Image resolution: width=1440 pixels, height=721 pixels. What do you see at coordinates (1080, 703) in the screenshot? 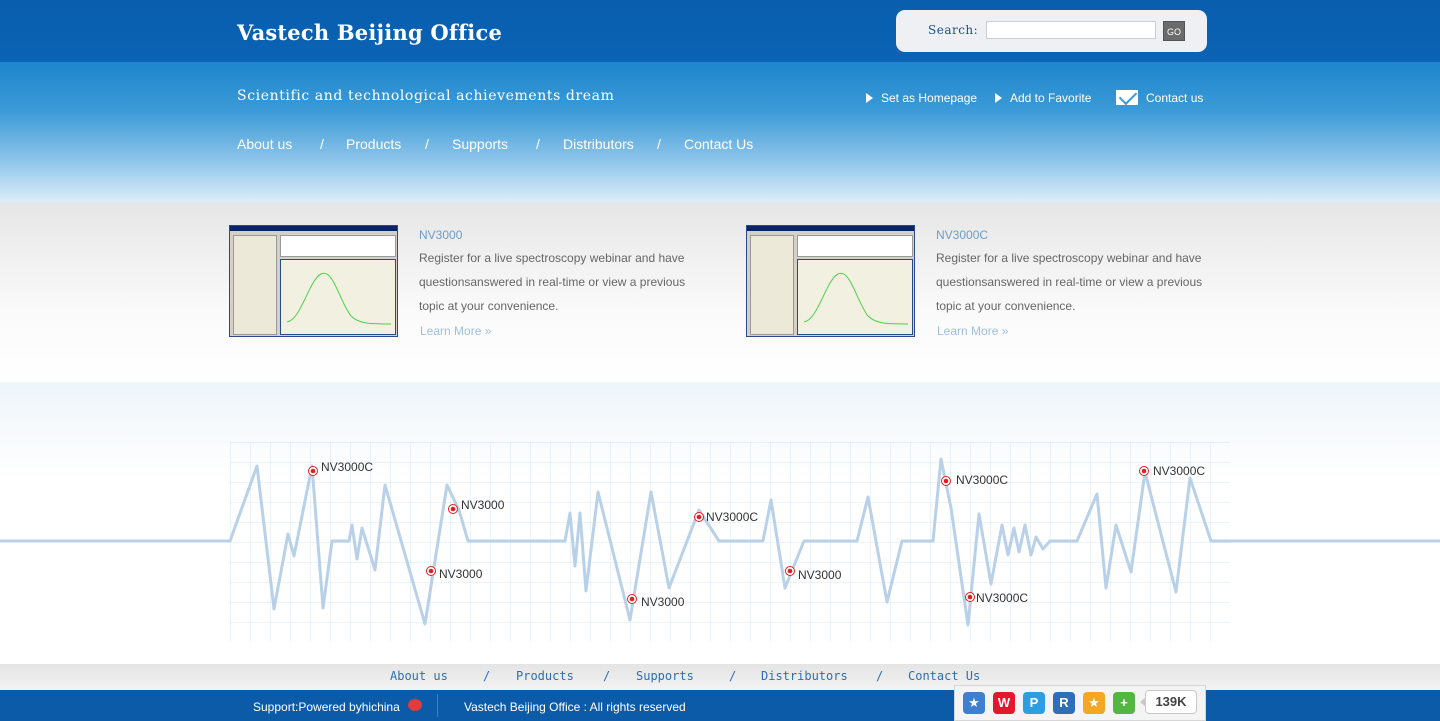
I see `share-widget: ★ W P R ★ + 139K` at bounding box center [1080, 703].